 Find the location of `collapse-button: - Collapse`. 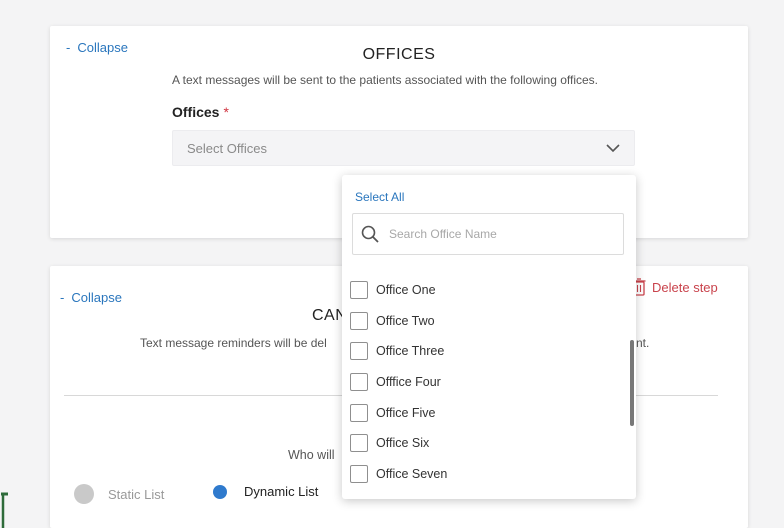

collapse-button: - Collapse is located at coordinates (91, 297).